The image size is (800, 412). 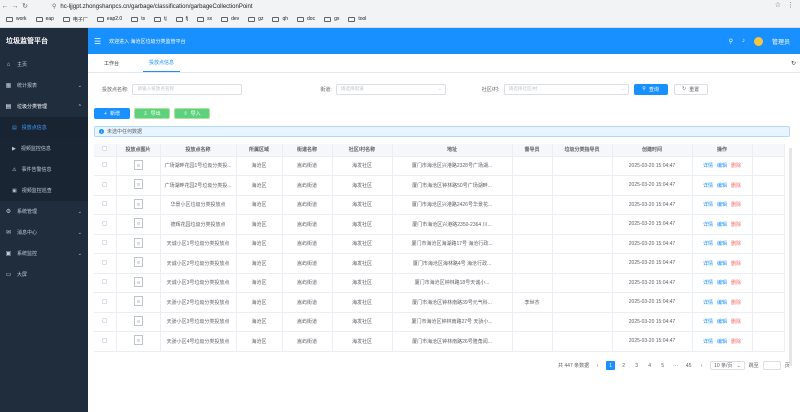 I want to click on bookmark-8: dev, so click(x=230, y=19).